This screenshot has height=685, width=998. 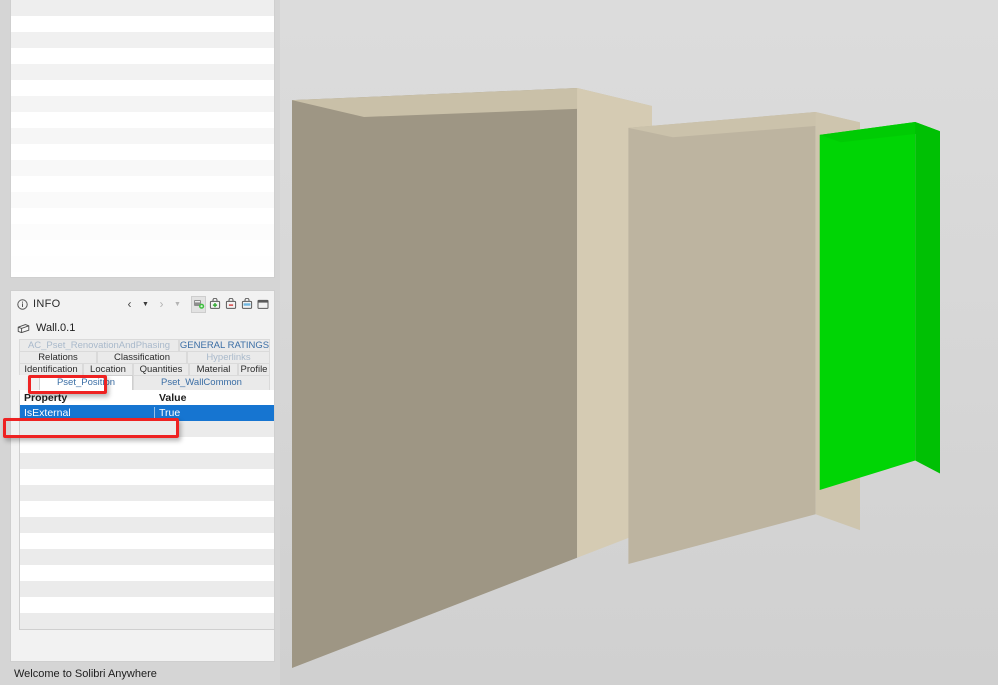 I want to click on tab-pset-wallcommon: Pset_WallCommon, so click(x=201, y=382).